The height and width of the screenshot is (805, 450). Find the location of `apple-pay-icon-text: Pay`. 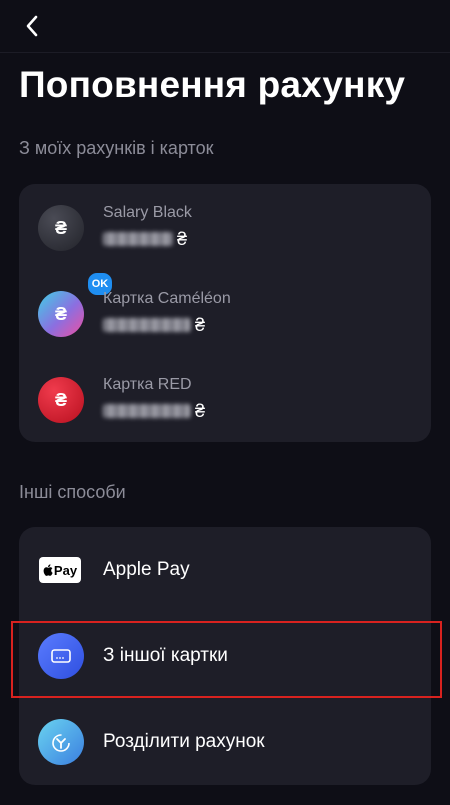

apple-pay-icon-text: Pay is located at coordinates (65, 570).